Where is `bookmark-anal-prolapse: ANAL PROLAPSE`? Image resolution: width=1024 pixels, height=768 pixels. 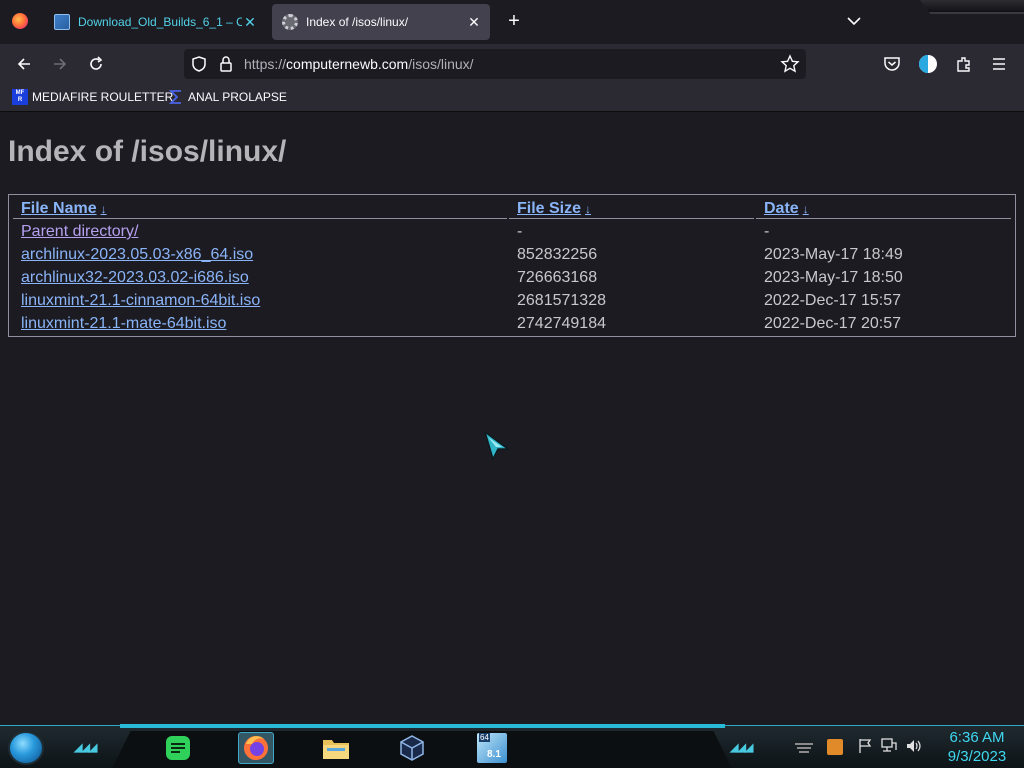 bookmark-anal-prolapse: ANAL PROLAPSE is located at coordinates (227, 97).